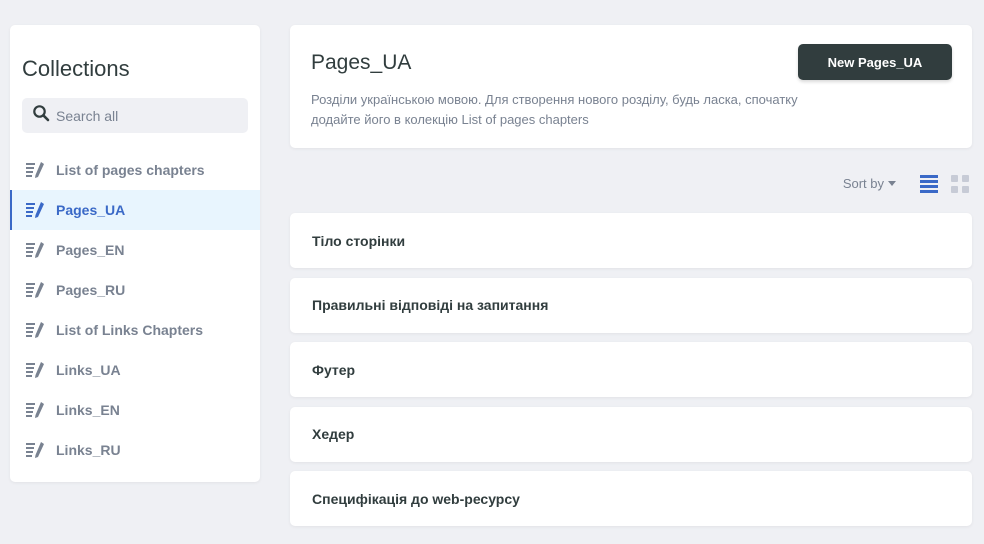 This screenshot has height=544, width=984. Describe the element at coordinates (135, 450) in the screenshot. I see `sidebar-item-links-ru: Links_RU` at that location.